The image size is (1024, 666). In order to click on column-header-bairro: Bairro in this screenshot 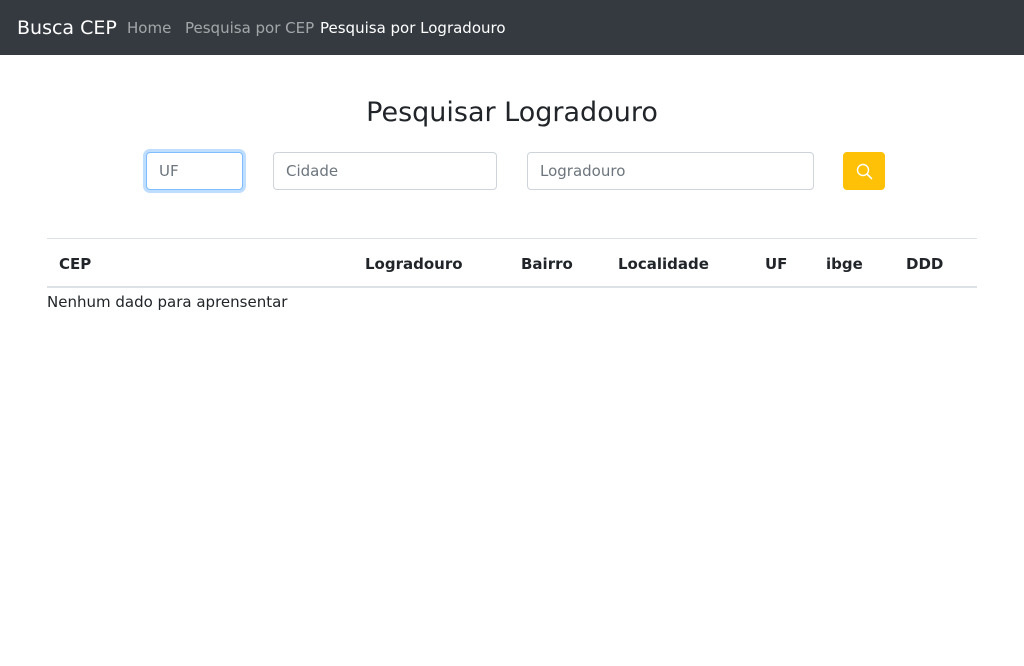, I will do `click(547, 264)`.